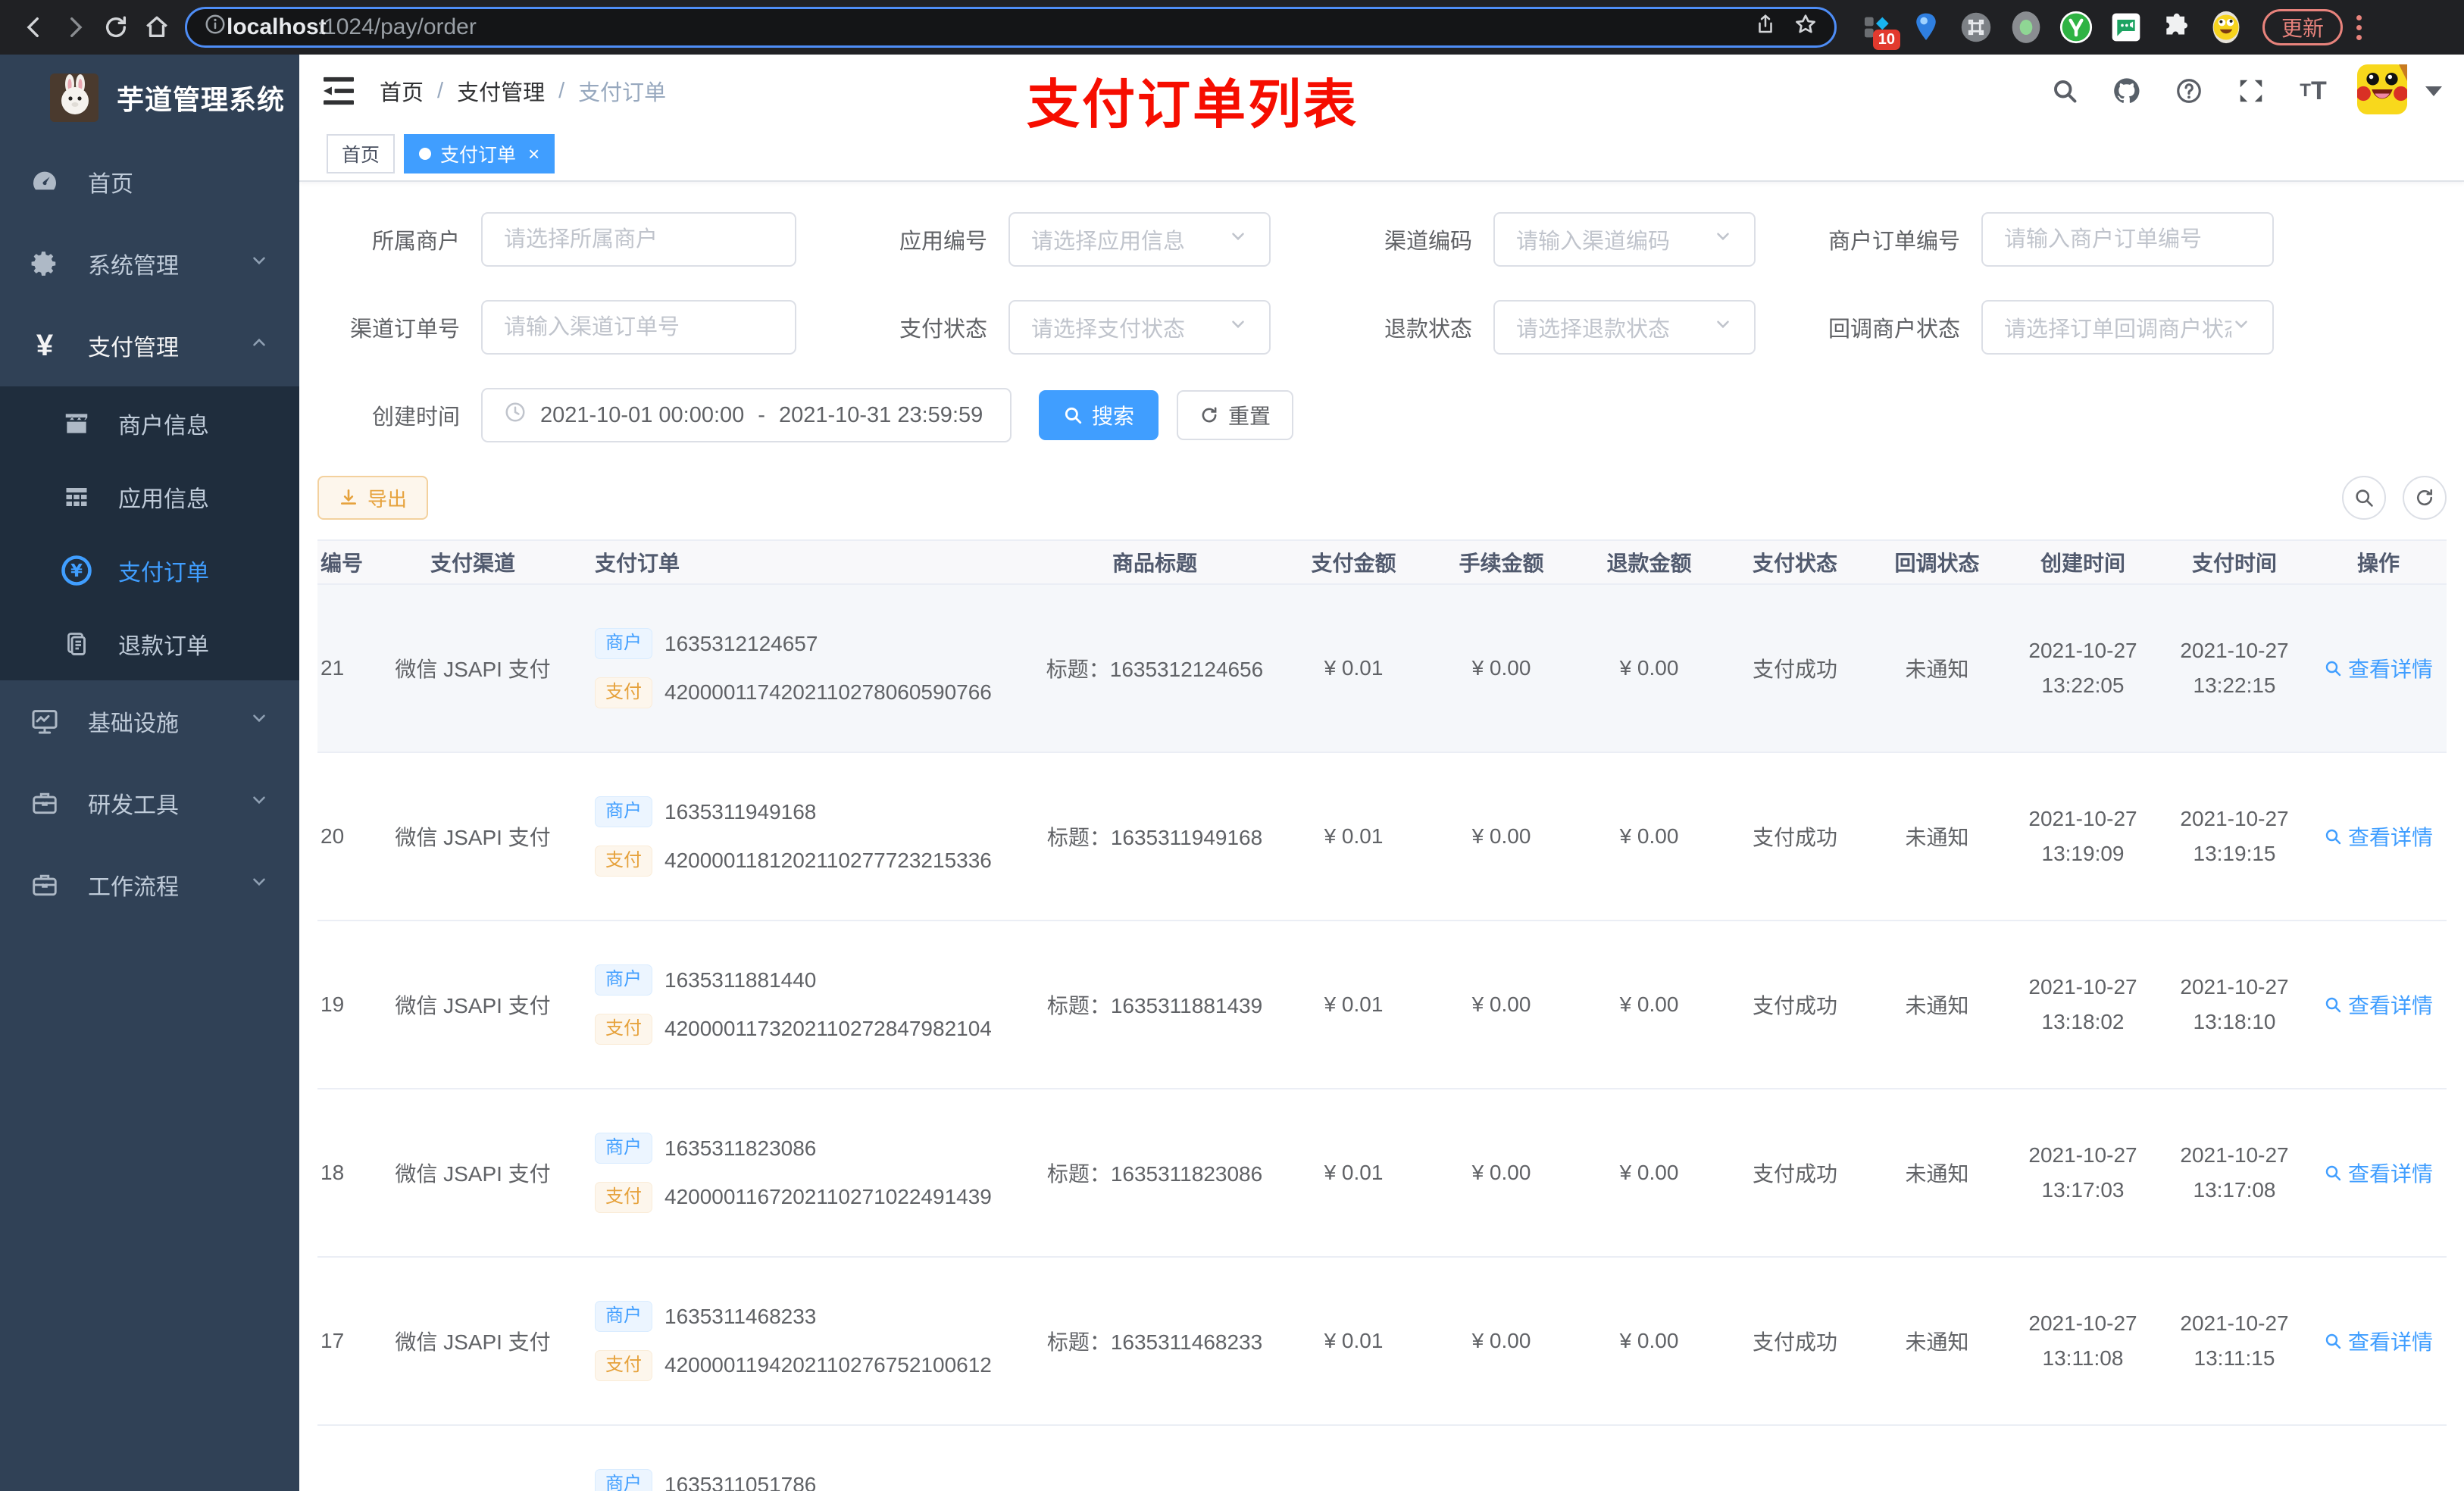 The width and height of the screenshot is (2464, 1491). What do you see at coordinates (501, 91) in the screenshot?
I see `breadcrumb-payment: 支付管理` at bounding box center [501, 91].